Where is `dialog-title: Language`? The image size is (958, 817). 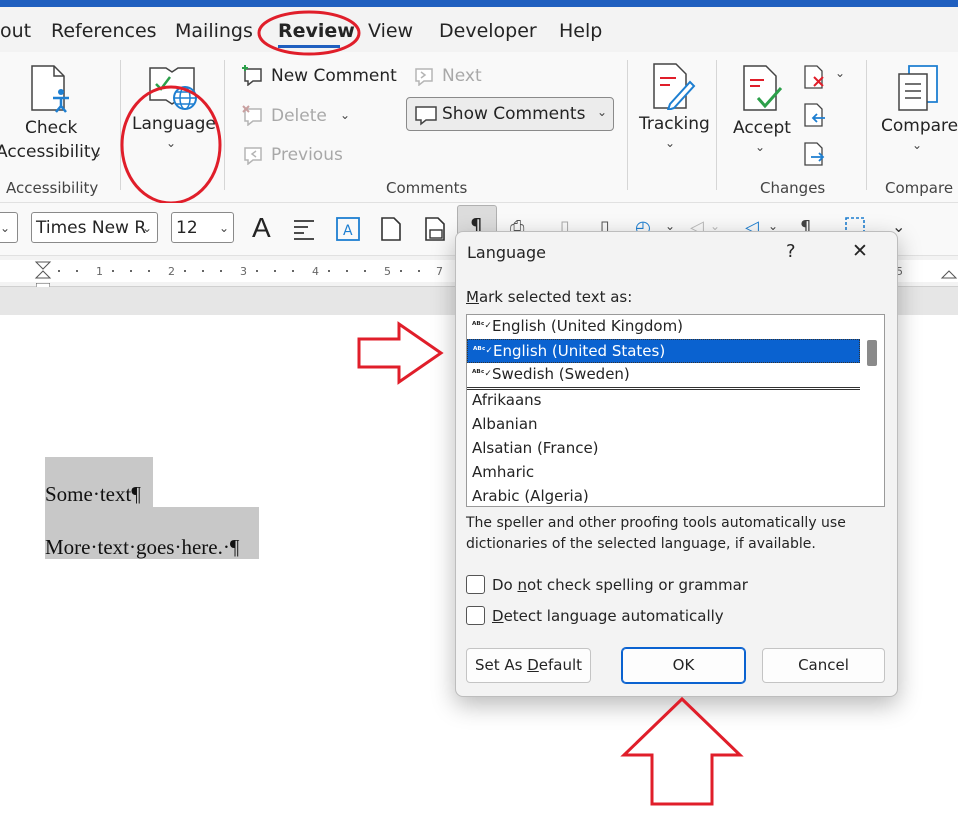 dialog-title: Language is located at coordinates (506, 252).